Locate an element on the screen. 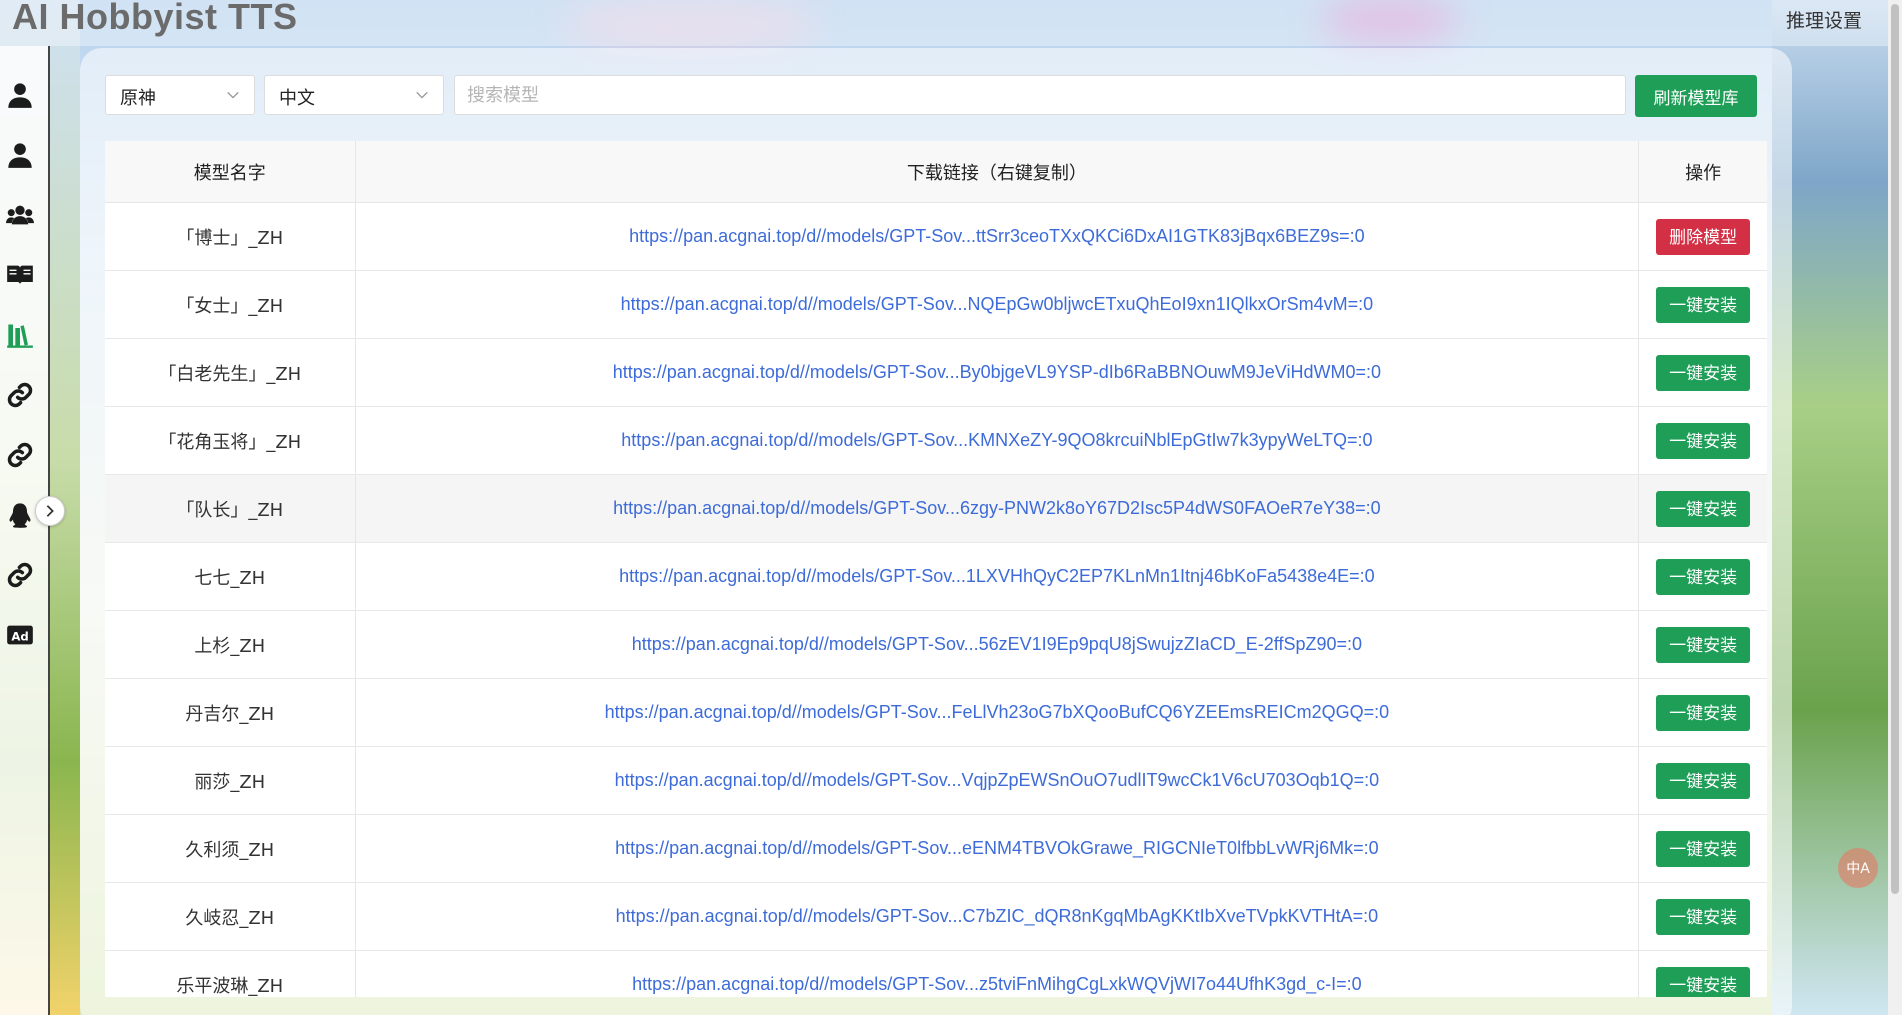  sidebar: Ad is located at coordinates (25, 530).